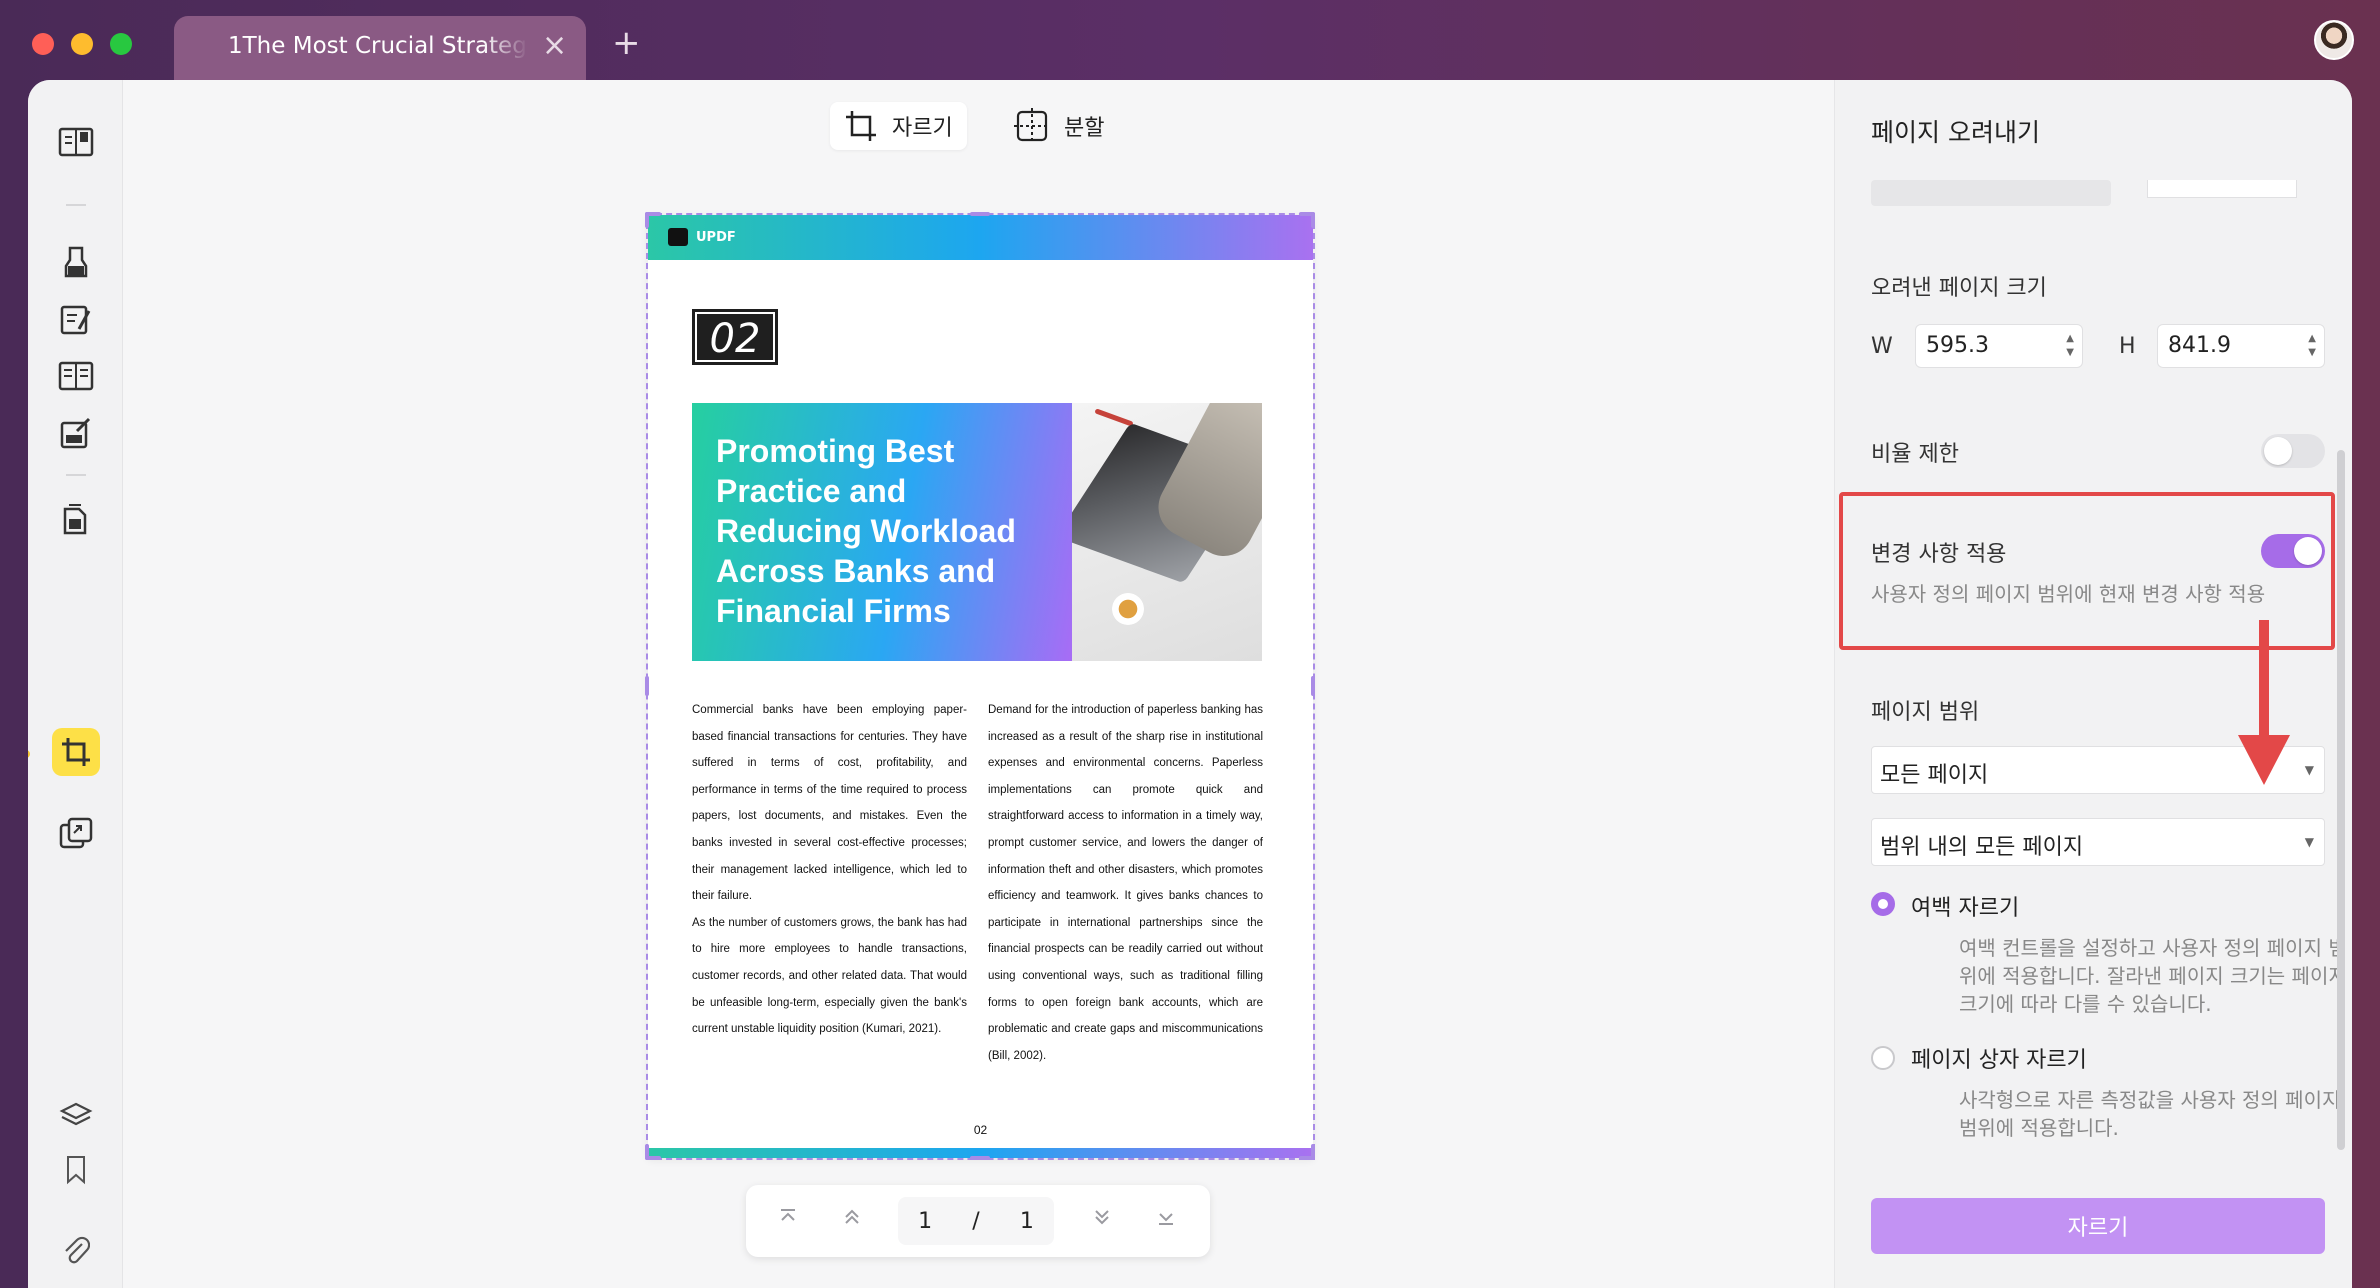 The height and width of the screenshot is (1288, 2380). What do you see at coordinates (788, 1221) in the screenshot?
I see `first-page-icon` at bounding box center [788, 1221].